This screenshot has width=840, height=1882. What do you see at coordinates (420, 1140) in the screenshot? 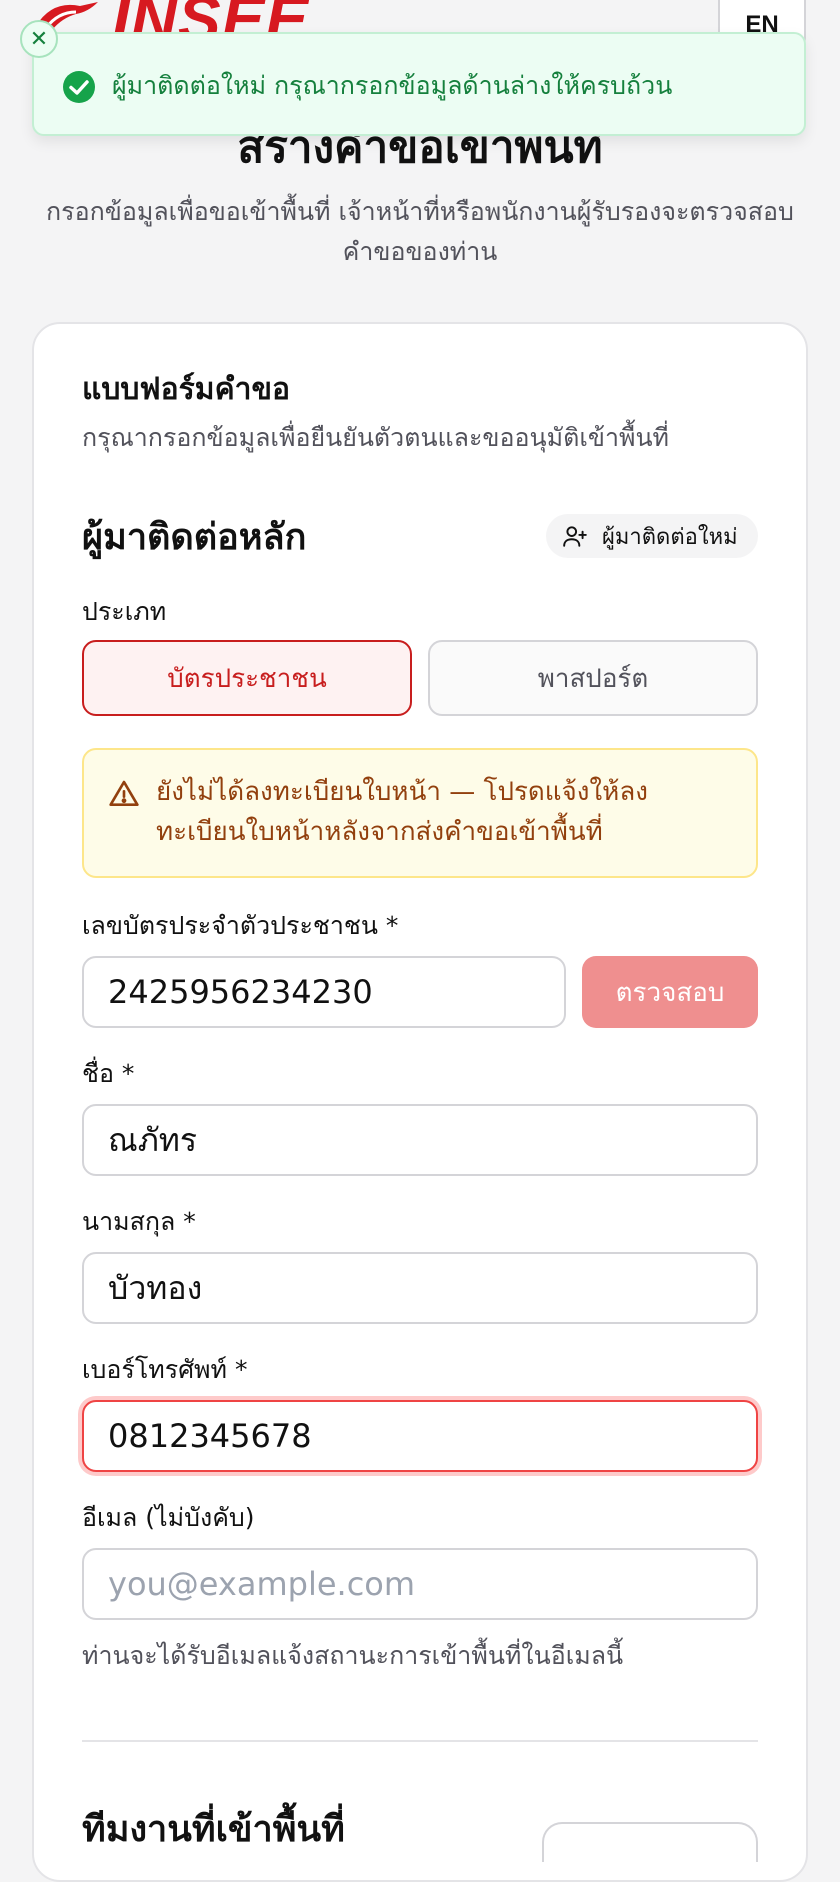
I see `first-name-input: ณภัทร` at bounding box center [420, 1140].